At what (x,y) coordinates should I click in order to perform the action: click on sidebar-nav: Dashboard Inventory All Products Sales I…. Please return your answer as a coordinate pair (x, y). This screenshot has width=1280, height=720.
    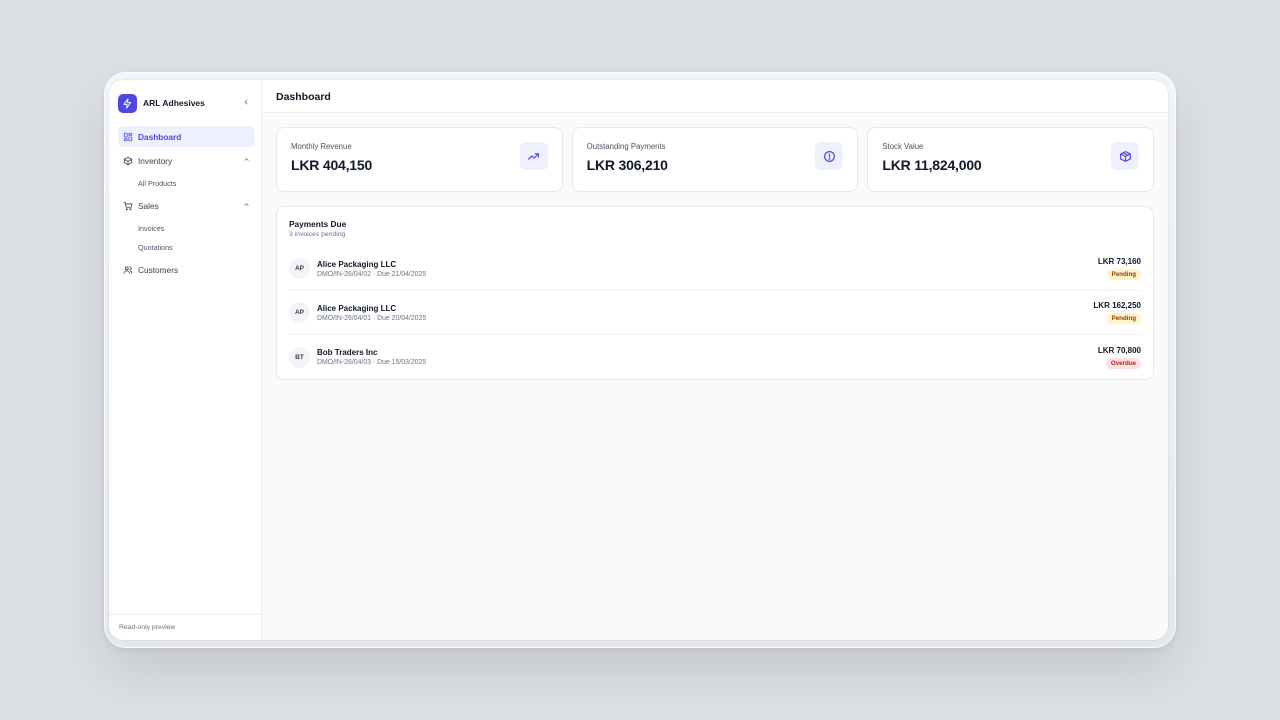
    Looking at the image, I should click on (185, 200).